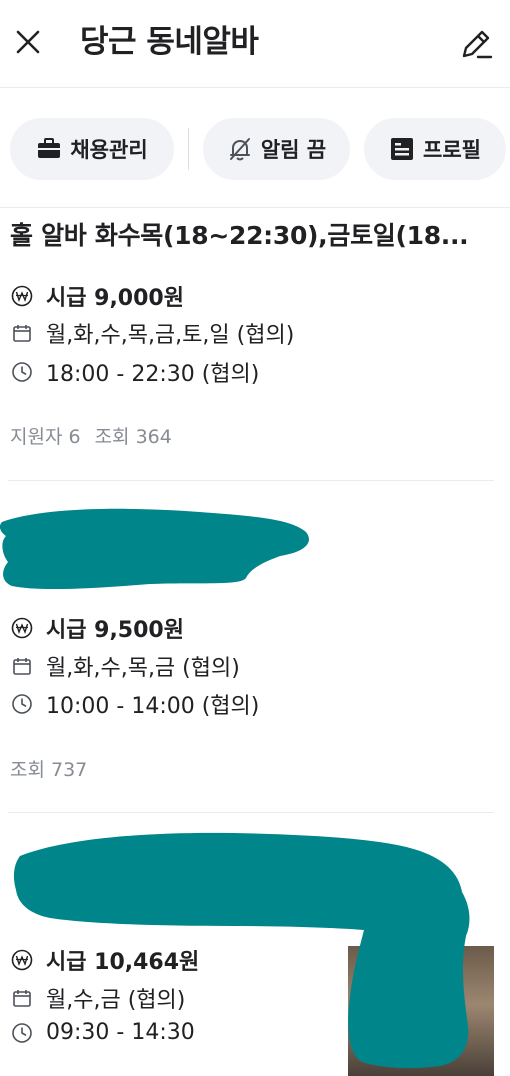 The height and width of the screenshot is (1076, 510). I want to click on job-days: 월,화,수,목,금 (협의), so click(125, 666).